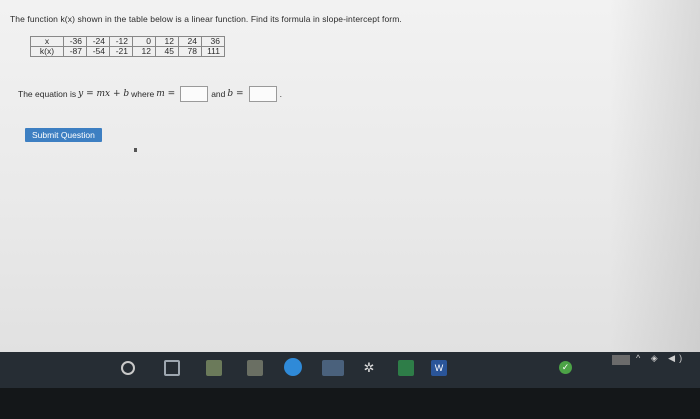 The image size is (700, 419). I want to click on equation-suffix: ., so click(280, 94).